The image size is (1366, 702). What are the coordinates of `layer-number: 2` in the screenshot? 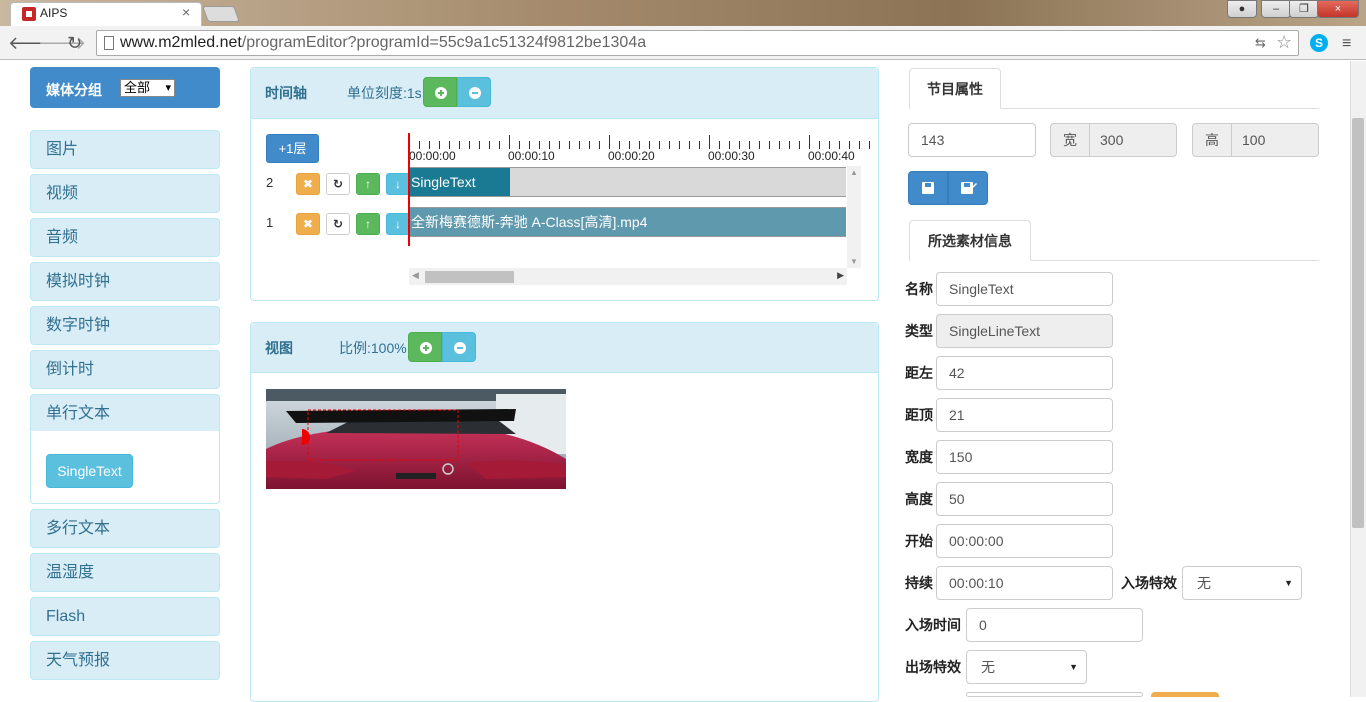 It's located at (270, 182).